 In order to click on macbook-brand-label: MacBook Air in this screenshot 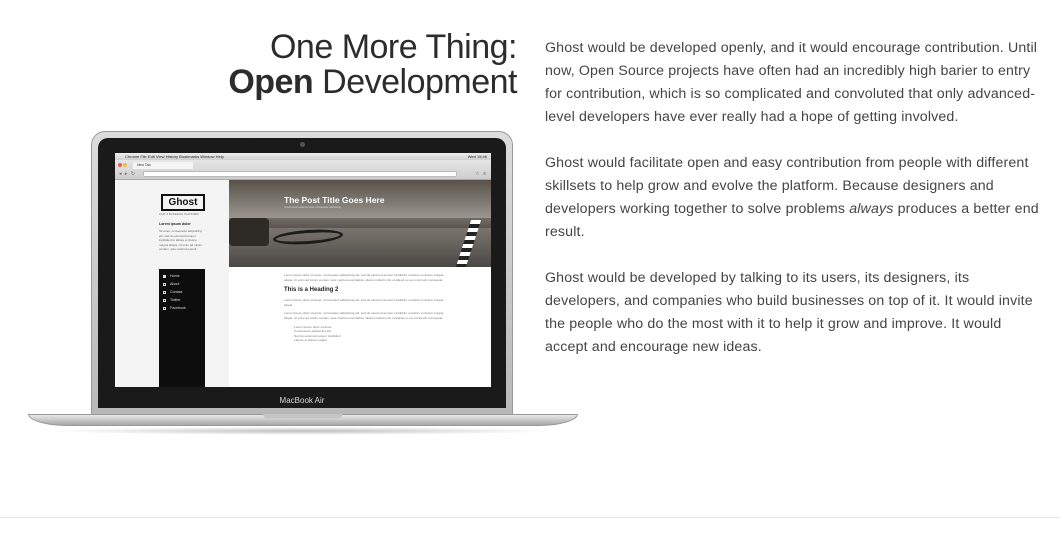, I will do `click(302, 400)`.